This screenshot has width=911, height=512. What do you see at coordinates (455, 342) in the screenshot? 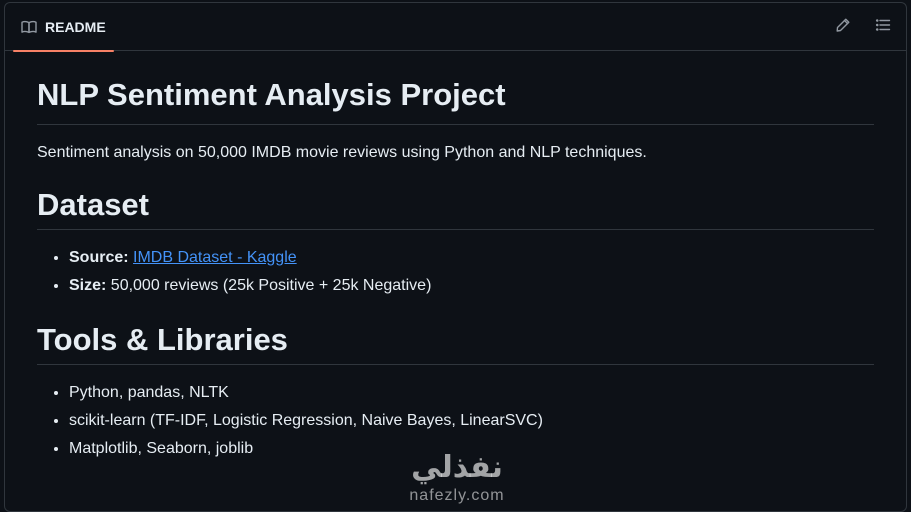
I see `tools-heading: Tools & Libraries` at bounding box center [455, 342].